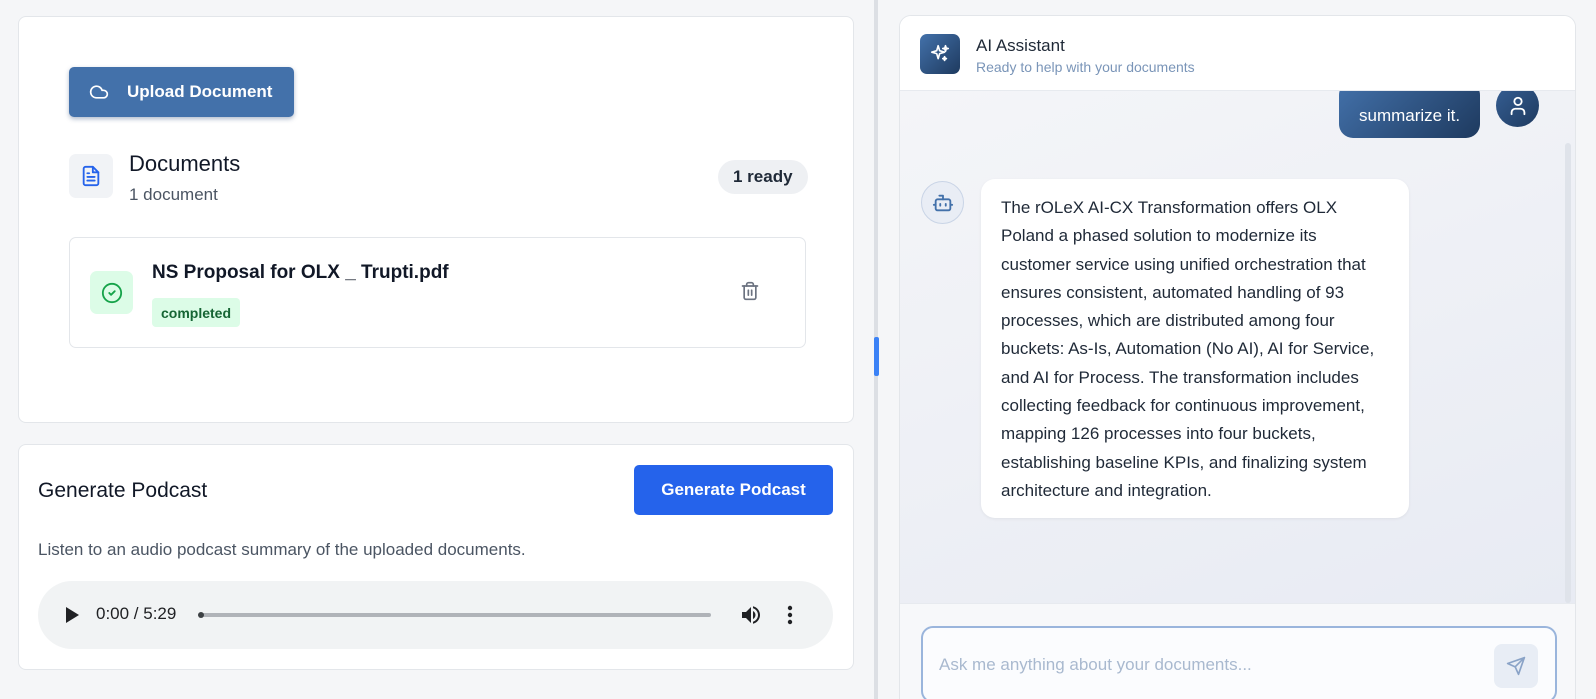  I want to click on audio-time-display: 0:00 / 5:29, so click(136, 613).